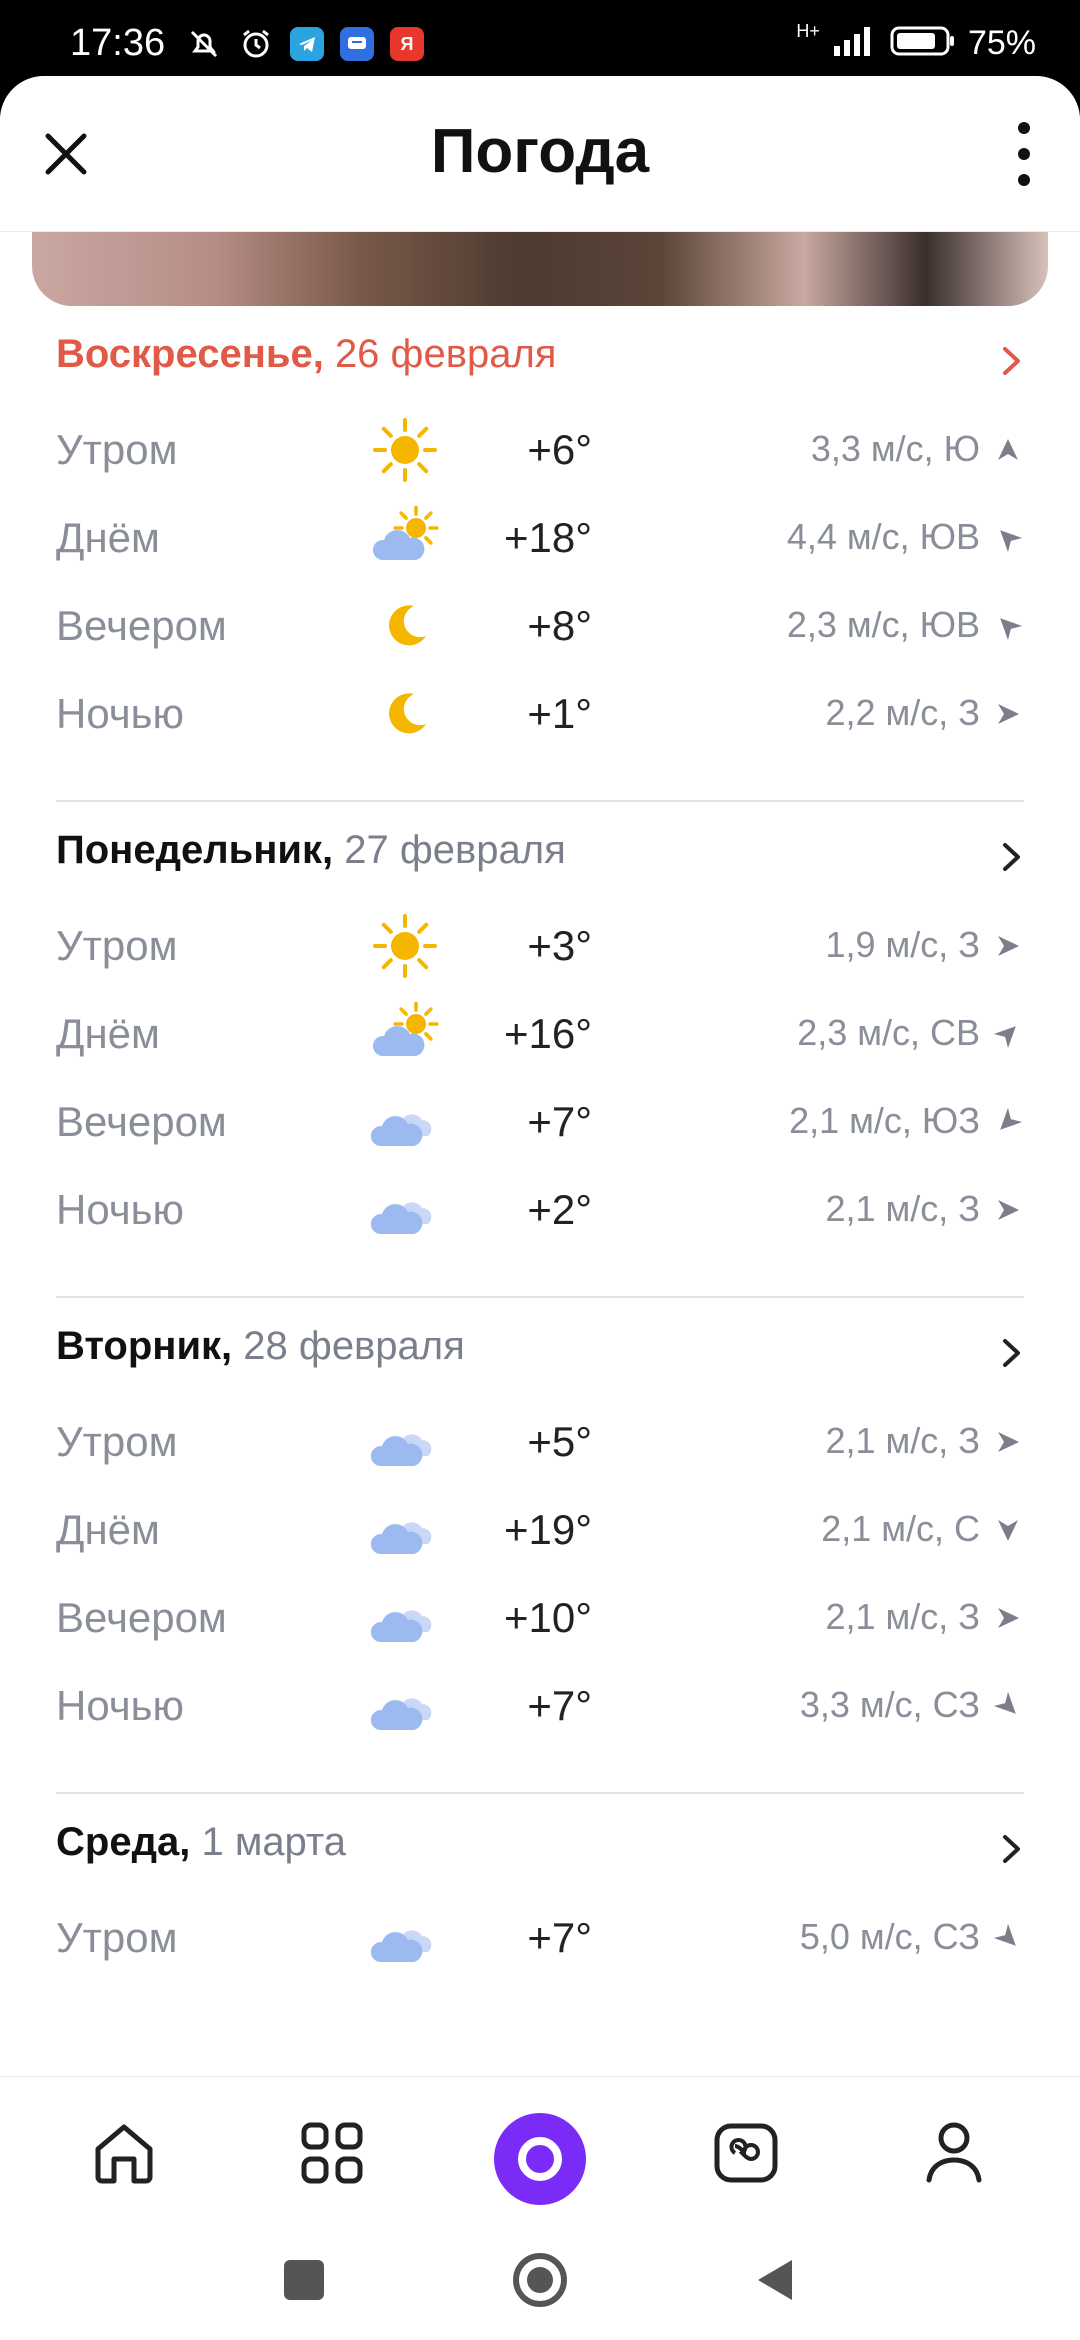 The height and width of the screenshot is (2340, 1080). I want to click on signal-icon, so click(855, 43).